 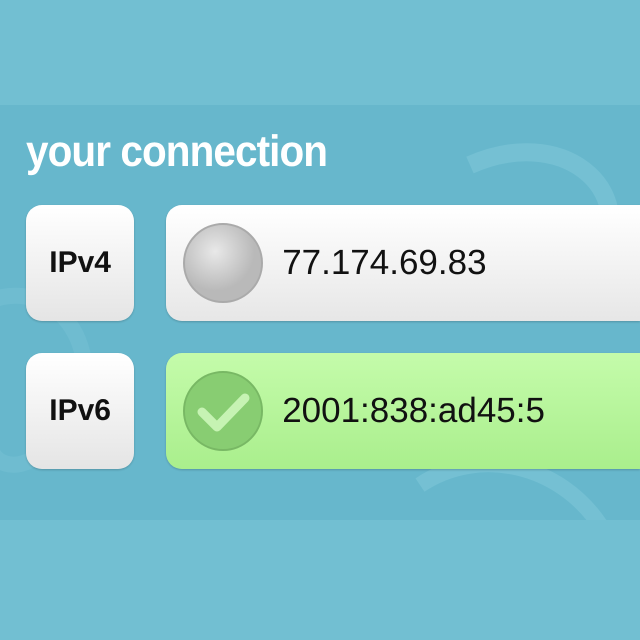 I want to click on status-circle-icon, so click(x=223, y=263).